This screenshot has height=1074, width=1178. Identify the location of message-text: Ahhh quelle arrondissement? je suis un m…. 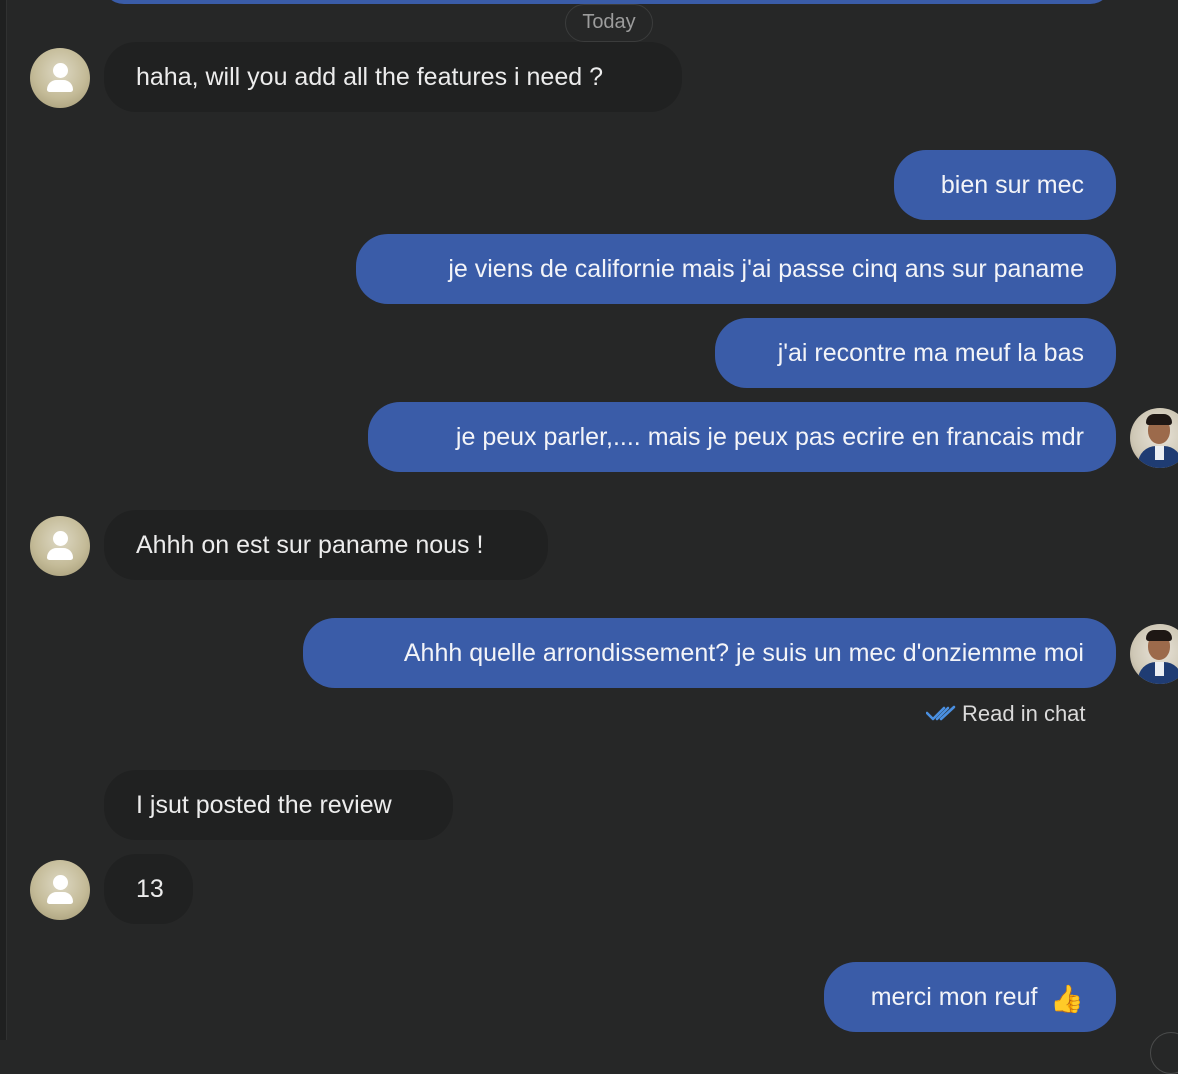
(743, 653).